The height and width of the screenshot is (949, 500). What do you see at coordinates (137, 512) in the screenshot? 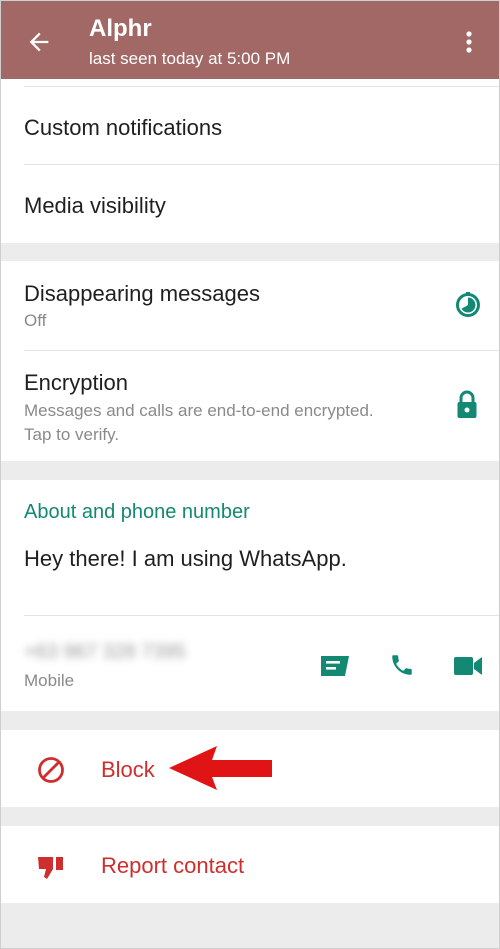
I see `about-section-title: About and phone number` at bounding box center [137, 512].